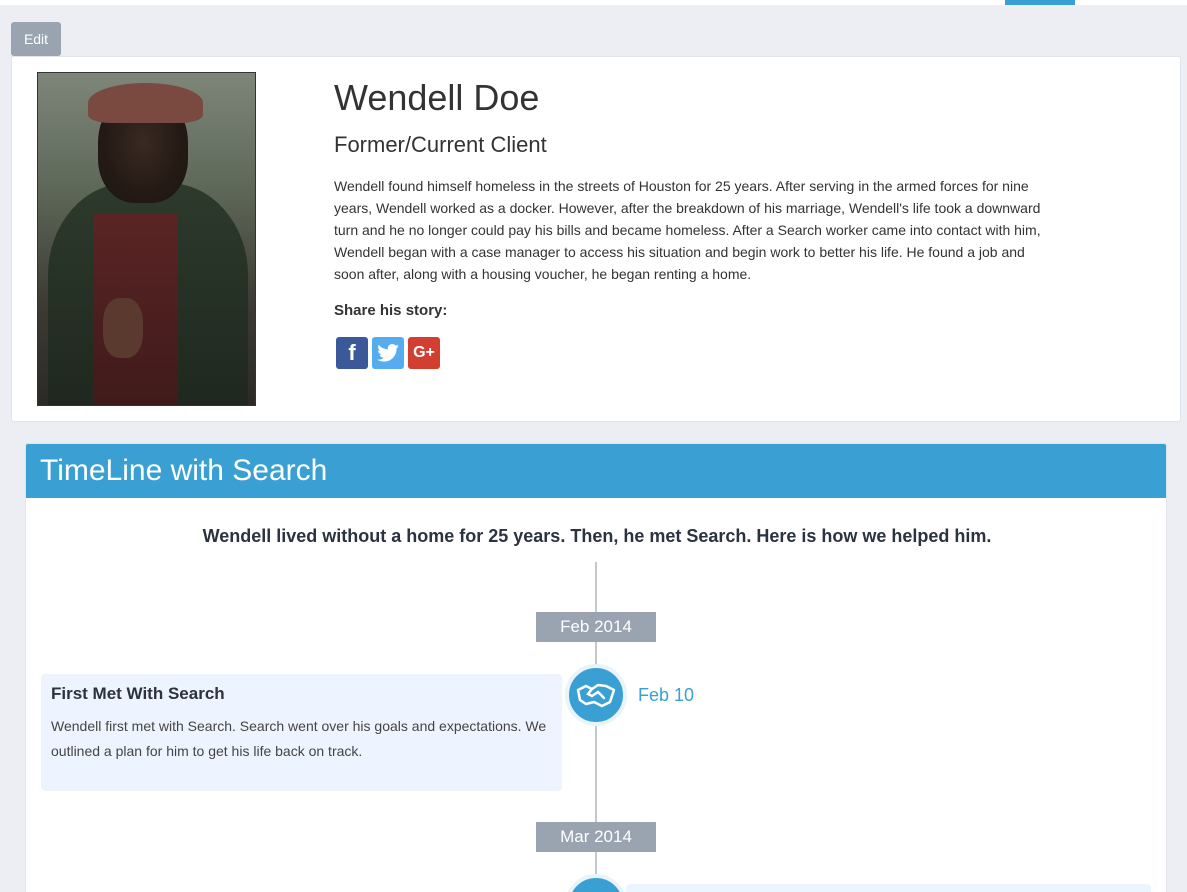 This screenshot has height=892, width=1187. Describe the element at coordinates (666, 695) in the screenshot. I see `event-date: Feb 10` at that location.